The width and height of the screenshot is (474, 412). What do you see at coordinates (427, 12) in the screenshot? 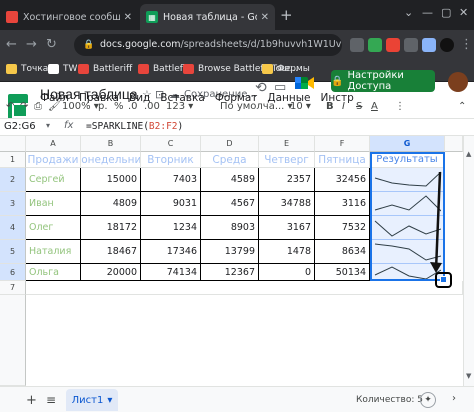
I see `minimize-icon: —` at bounding box center [427, 12].